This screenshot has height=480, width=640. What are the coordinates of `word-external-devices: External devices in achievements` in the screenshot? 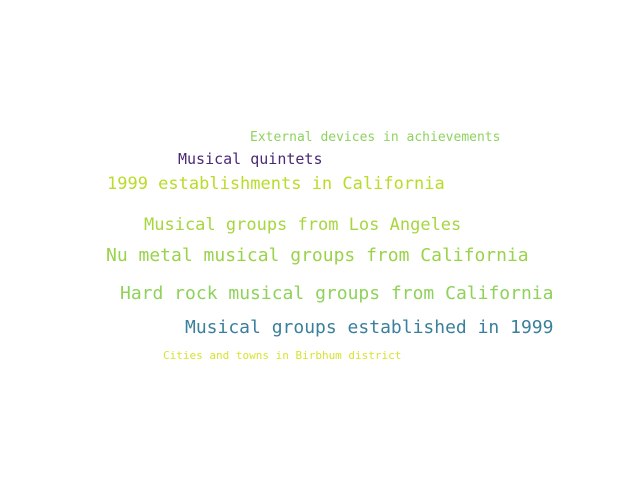 It's located at (375, 137).